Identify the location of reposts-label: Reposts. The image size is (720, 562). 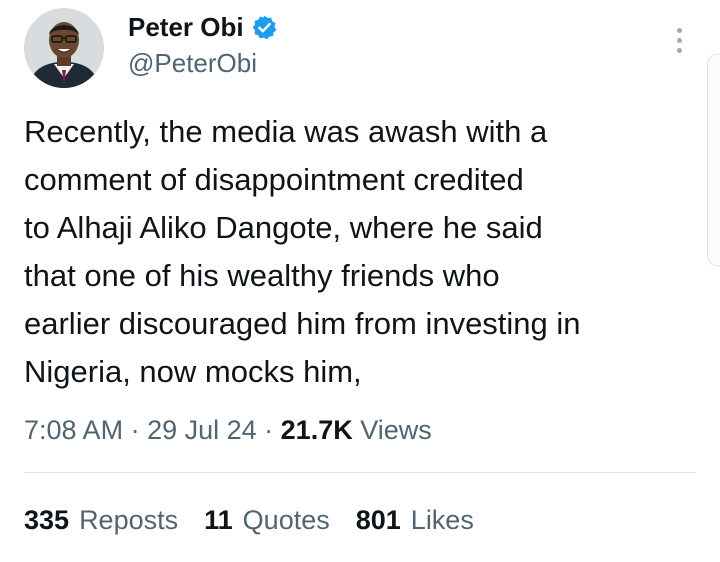
(129, 520).